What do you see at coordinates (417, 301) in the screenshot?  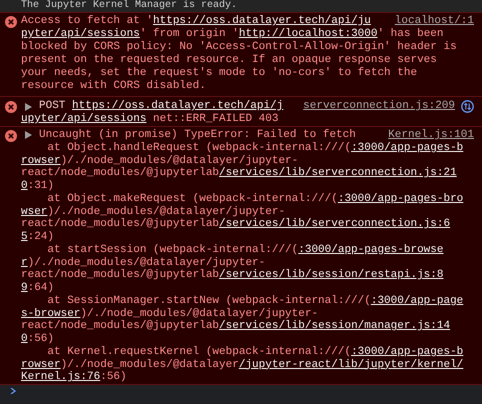 I see `link: :3000/app-page` at bounding box center [417, 301].